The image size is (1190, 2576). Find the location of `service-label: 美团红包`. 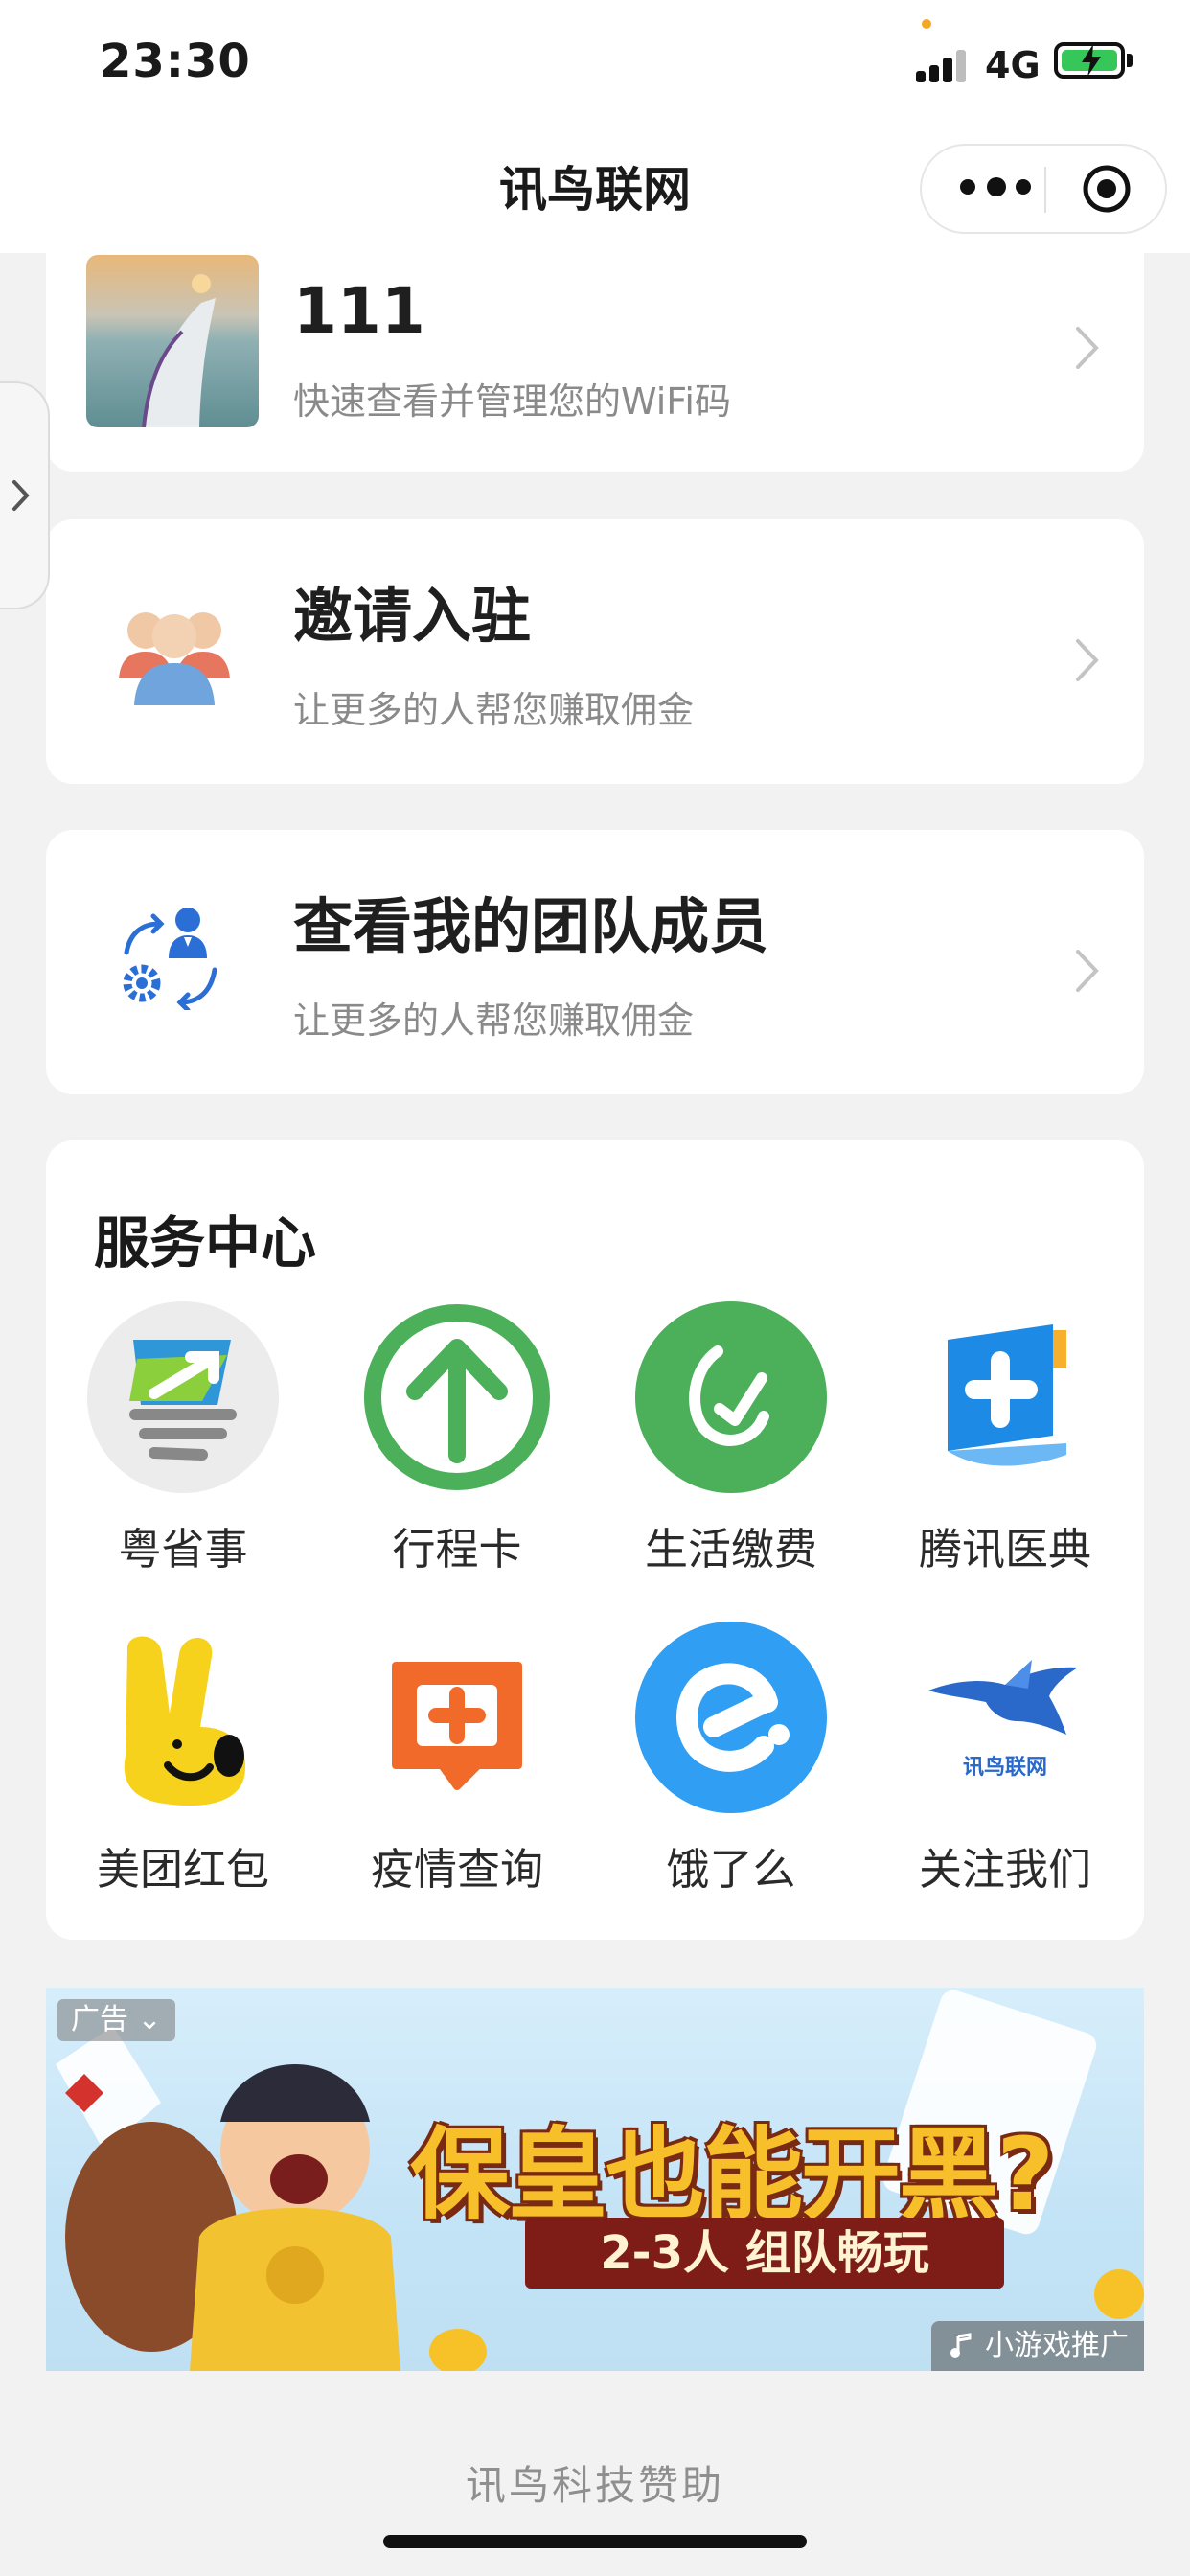

service-label: 美团红包 is located at coordinates (183, 1869).